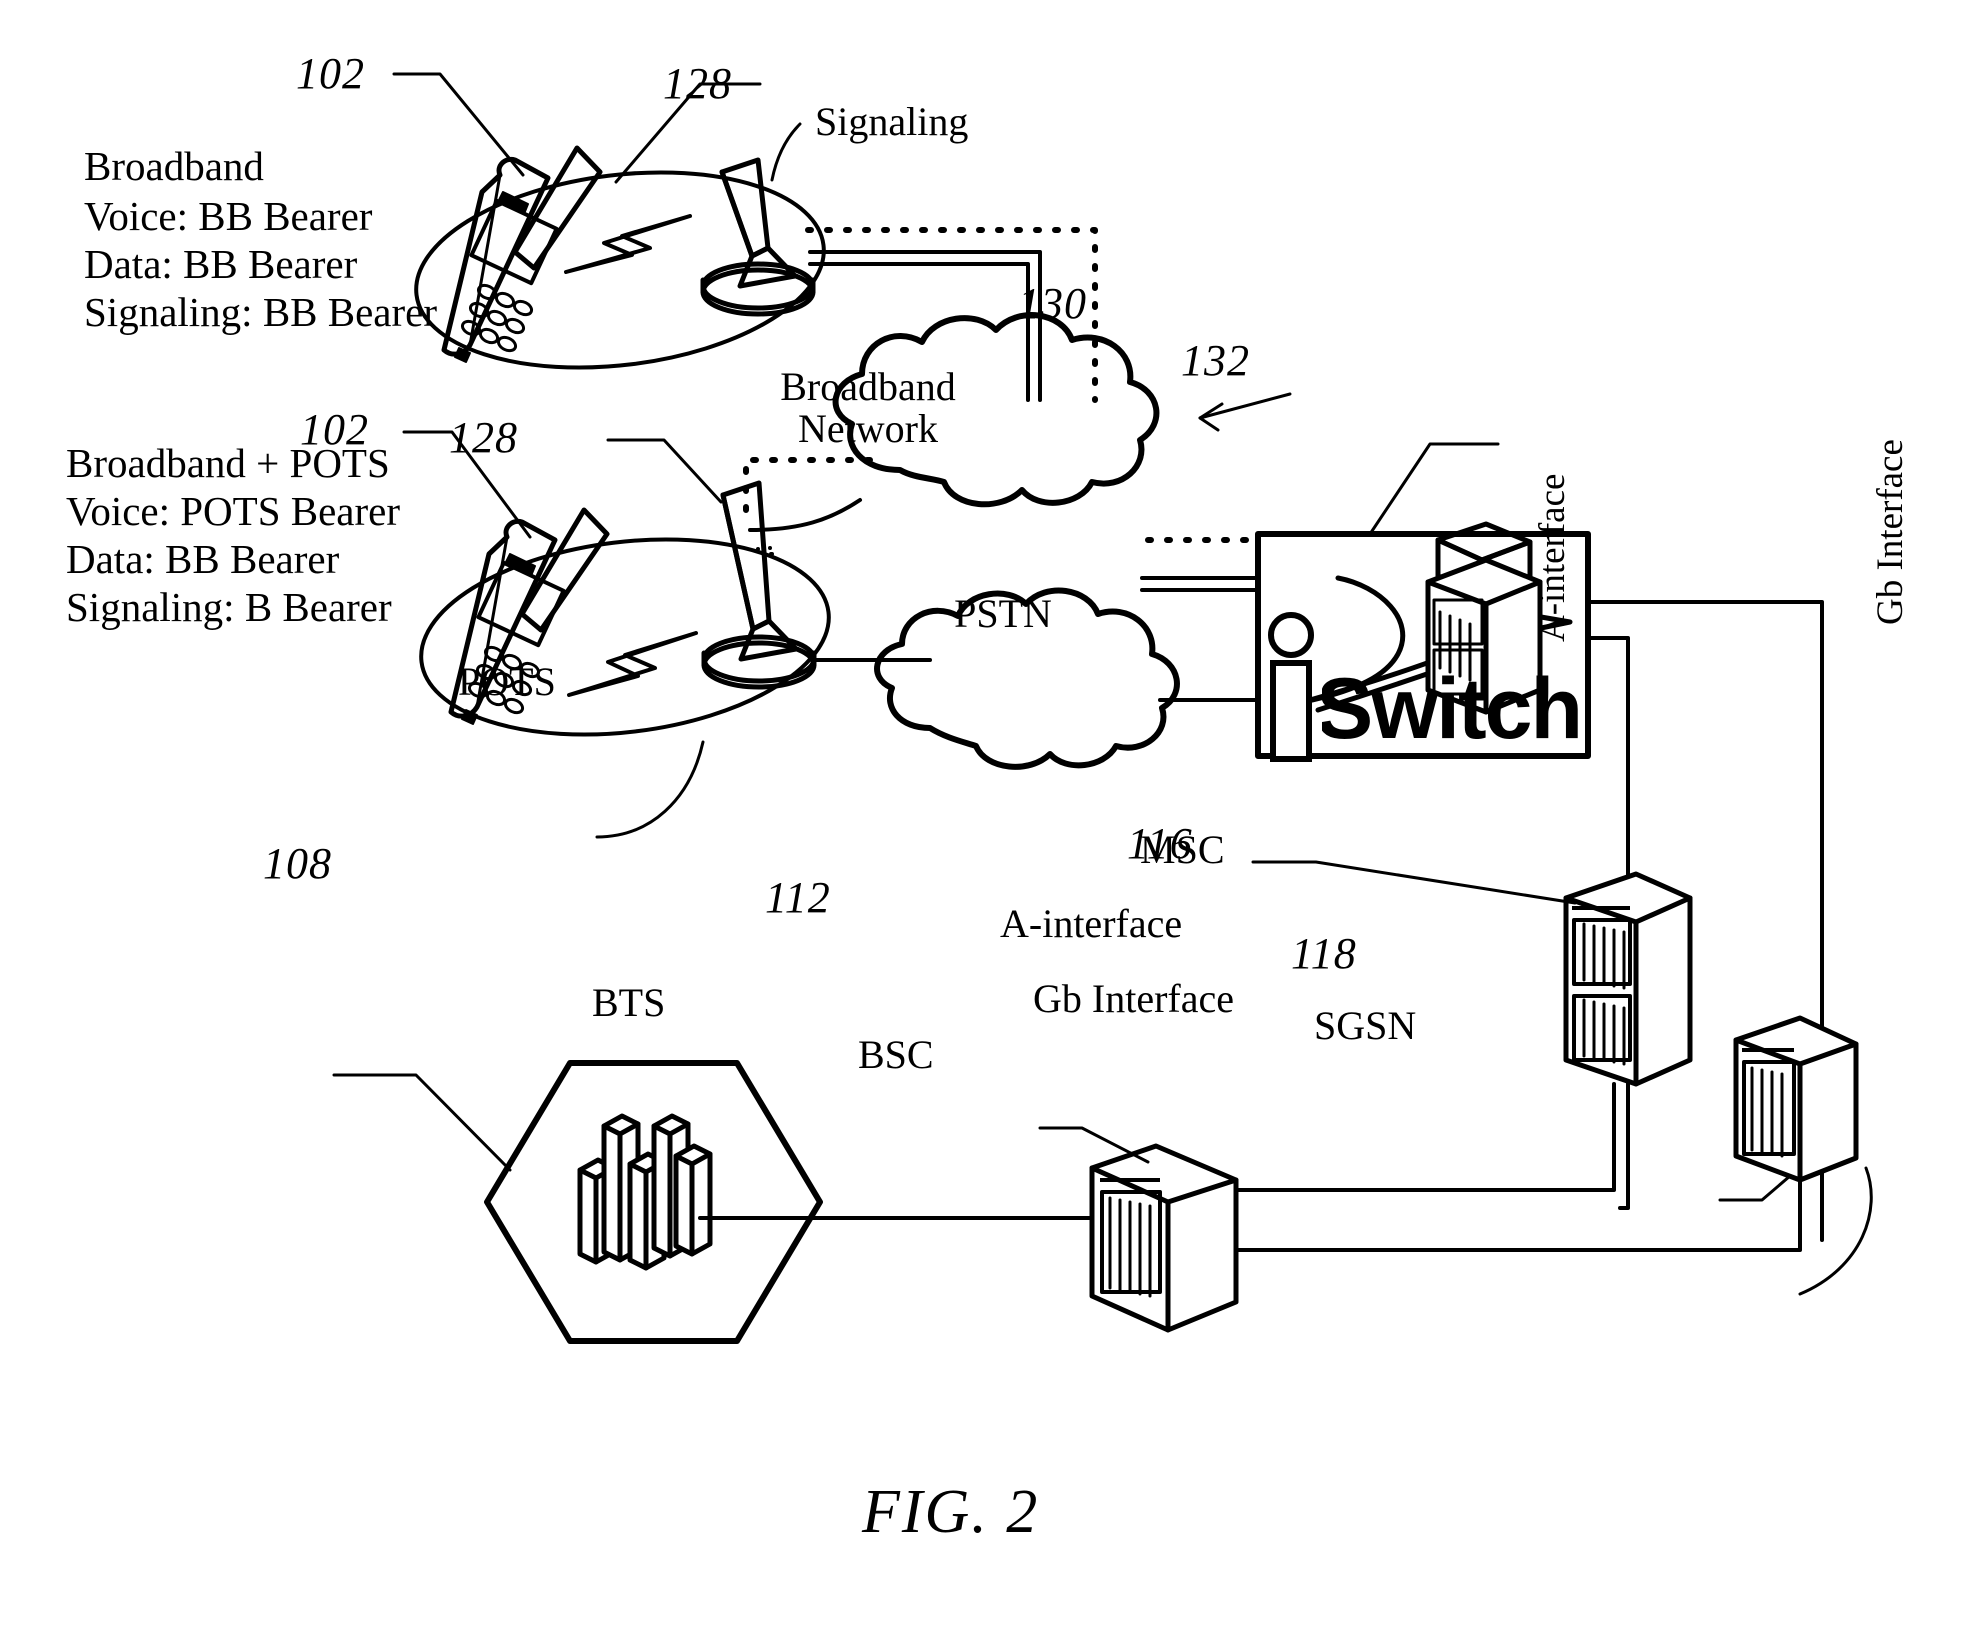  Describe the element at coordinates (951, 1512) in the screenshot. I see `figure-caption: FIG. 2` at that location.